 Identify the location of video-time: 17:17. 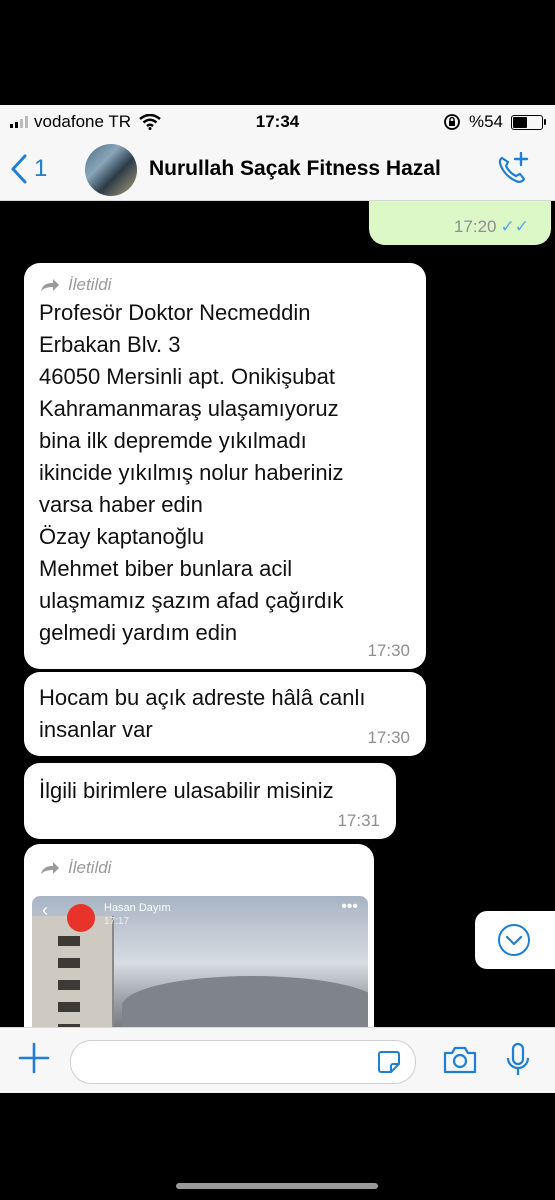
(117, 921).